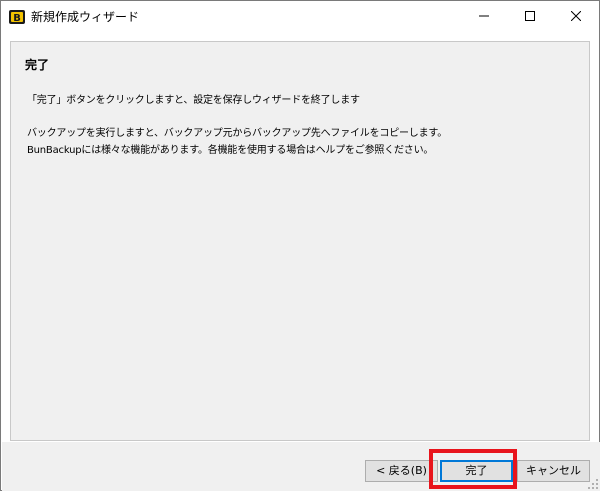 The height and width of the screenshot is (491, 600). I want to click on back-button: < 戻る(B), so click(401, 471).